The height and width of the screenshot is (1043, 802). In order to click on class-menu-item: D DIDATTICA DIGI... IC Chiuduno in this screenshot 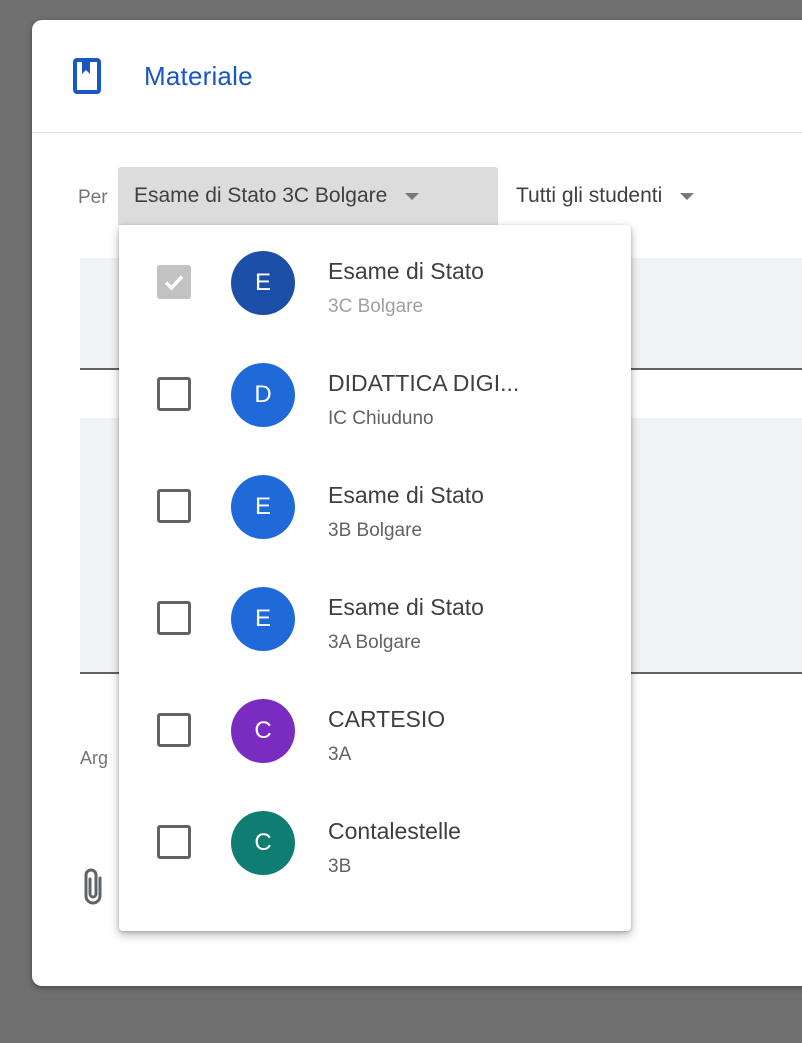, I will do `click(375, 396)`.